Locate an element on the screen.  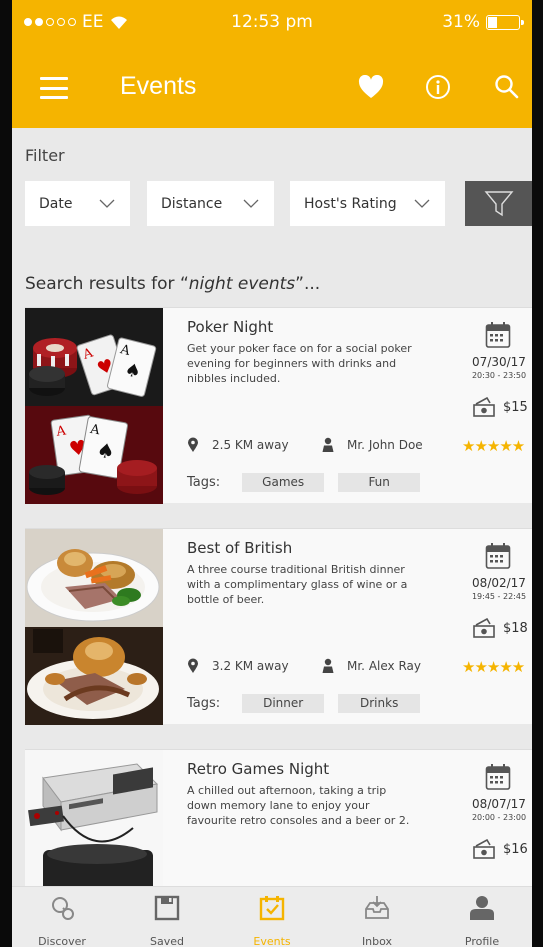
event-price: $15 is located at coordinates (500, 407).